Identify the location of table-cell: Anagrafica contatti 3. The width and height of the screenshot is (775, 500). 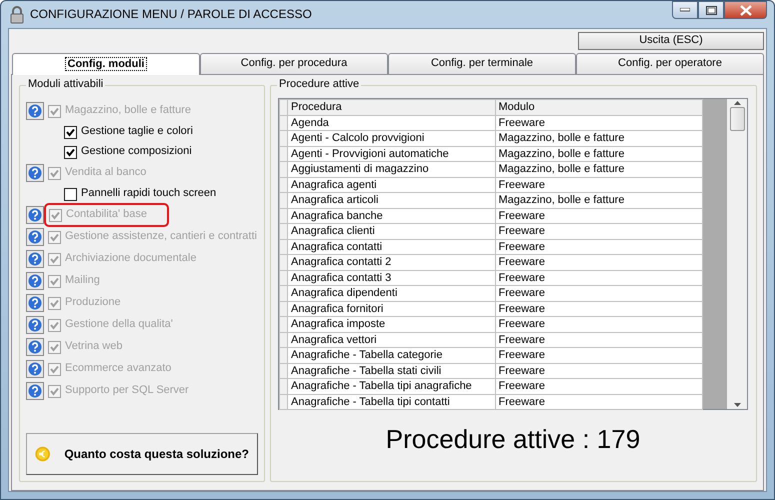
(391, 278).